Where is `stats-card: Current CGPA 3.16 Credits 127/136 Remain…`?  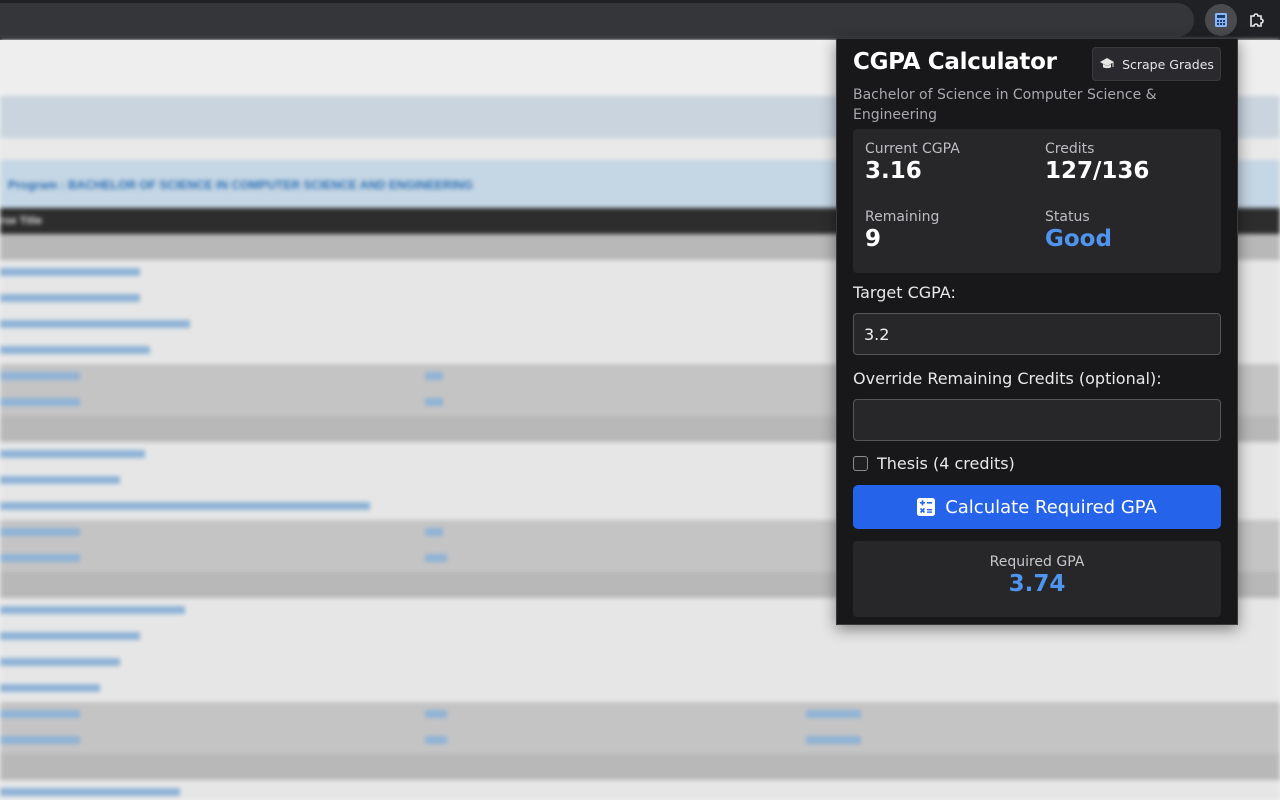 stats-card: Current CGPA 3.16 Credits 127/136 Remain… is located at coordinates (1037, 201).